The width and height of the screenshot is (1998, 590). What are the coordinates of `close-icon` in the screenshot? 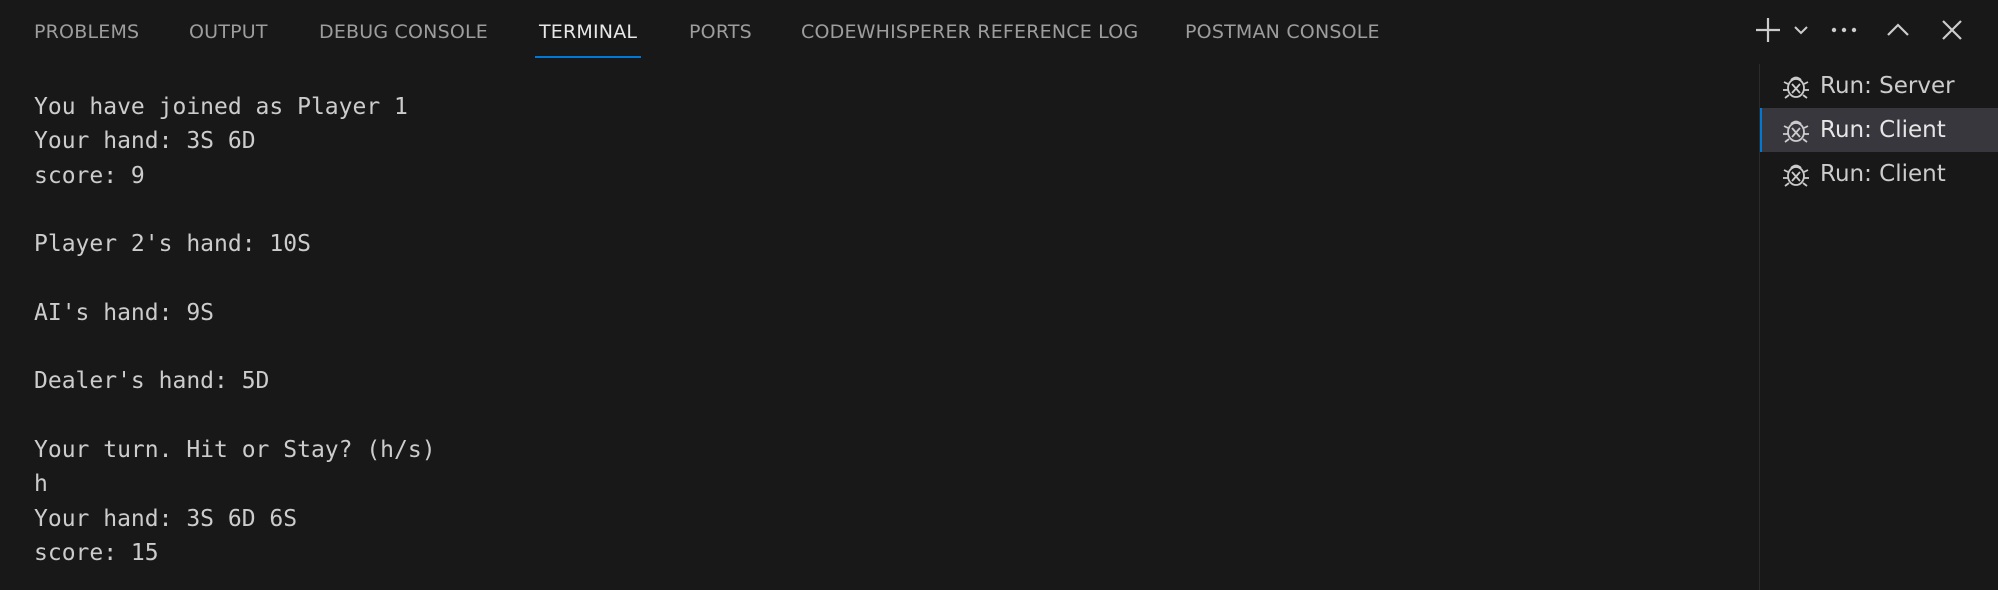 It's located at (1952, 30).